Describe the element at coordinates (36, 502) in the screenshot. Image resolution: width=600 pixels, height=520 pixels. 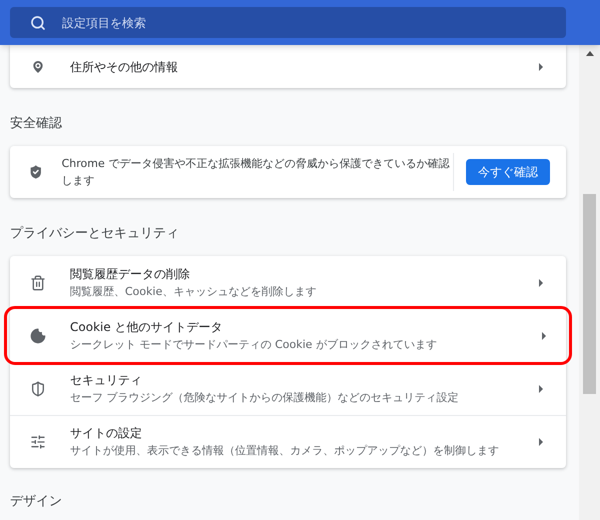
I see `section-heading: デザイン` at that location.